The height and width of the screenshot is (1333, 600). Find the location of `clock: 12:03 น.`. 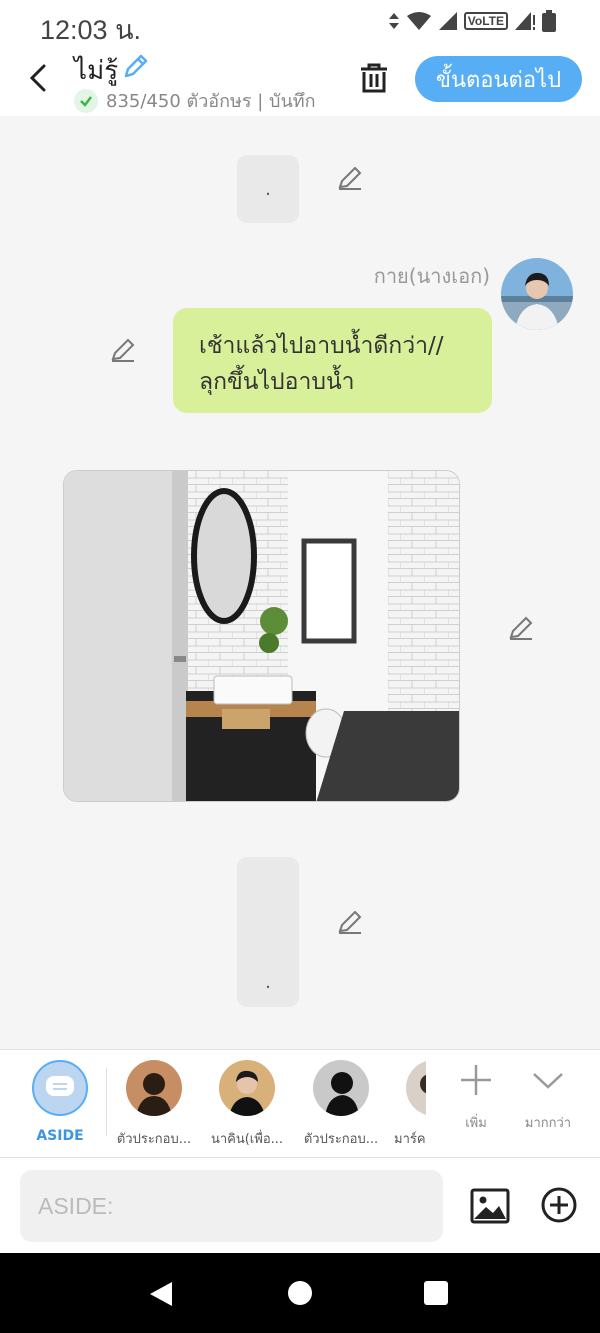

clock: 12:03 น. is located at coordinates (91, 30).